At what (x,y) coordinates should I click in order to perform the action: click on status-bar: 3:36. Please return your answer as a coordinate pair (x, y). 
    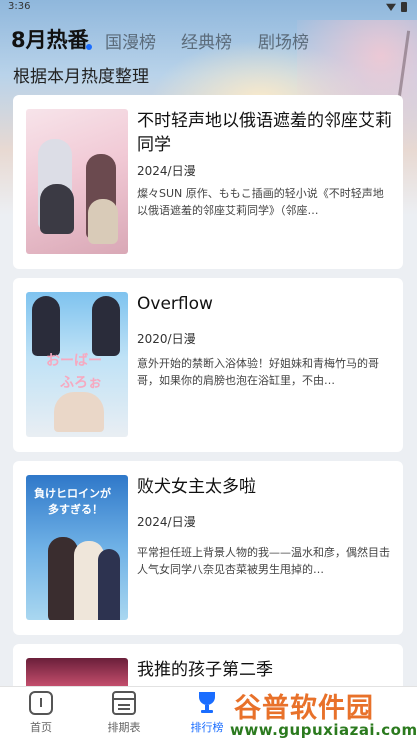
    Looking at the image, I should click on (208, 7).